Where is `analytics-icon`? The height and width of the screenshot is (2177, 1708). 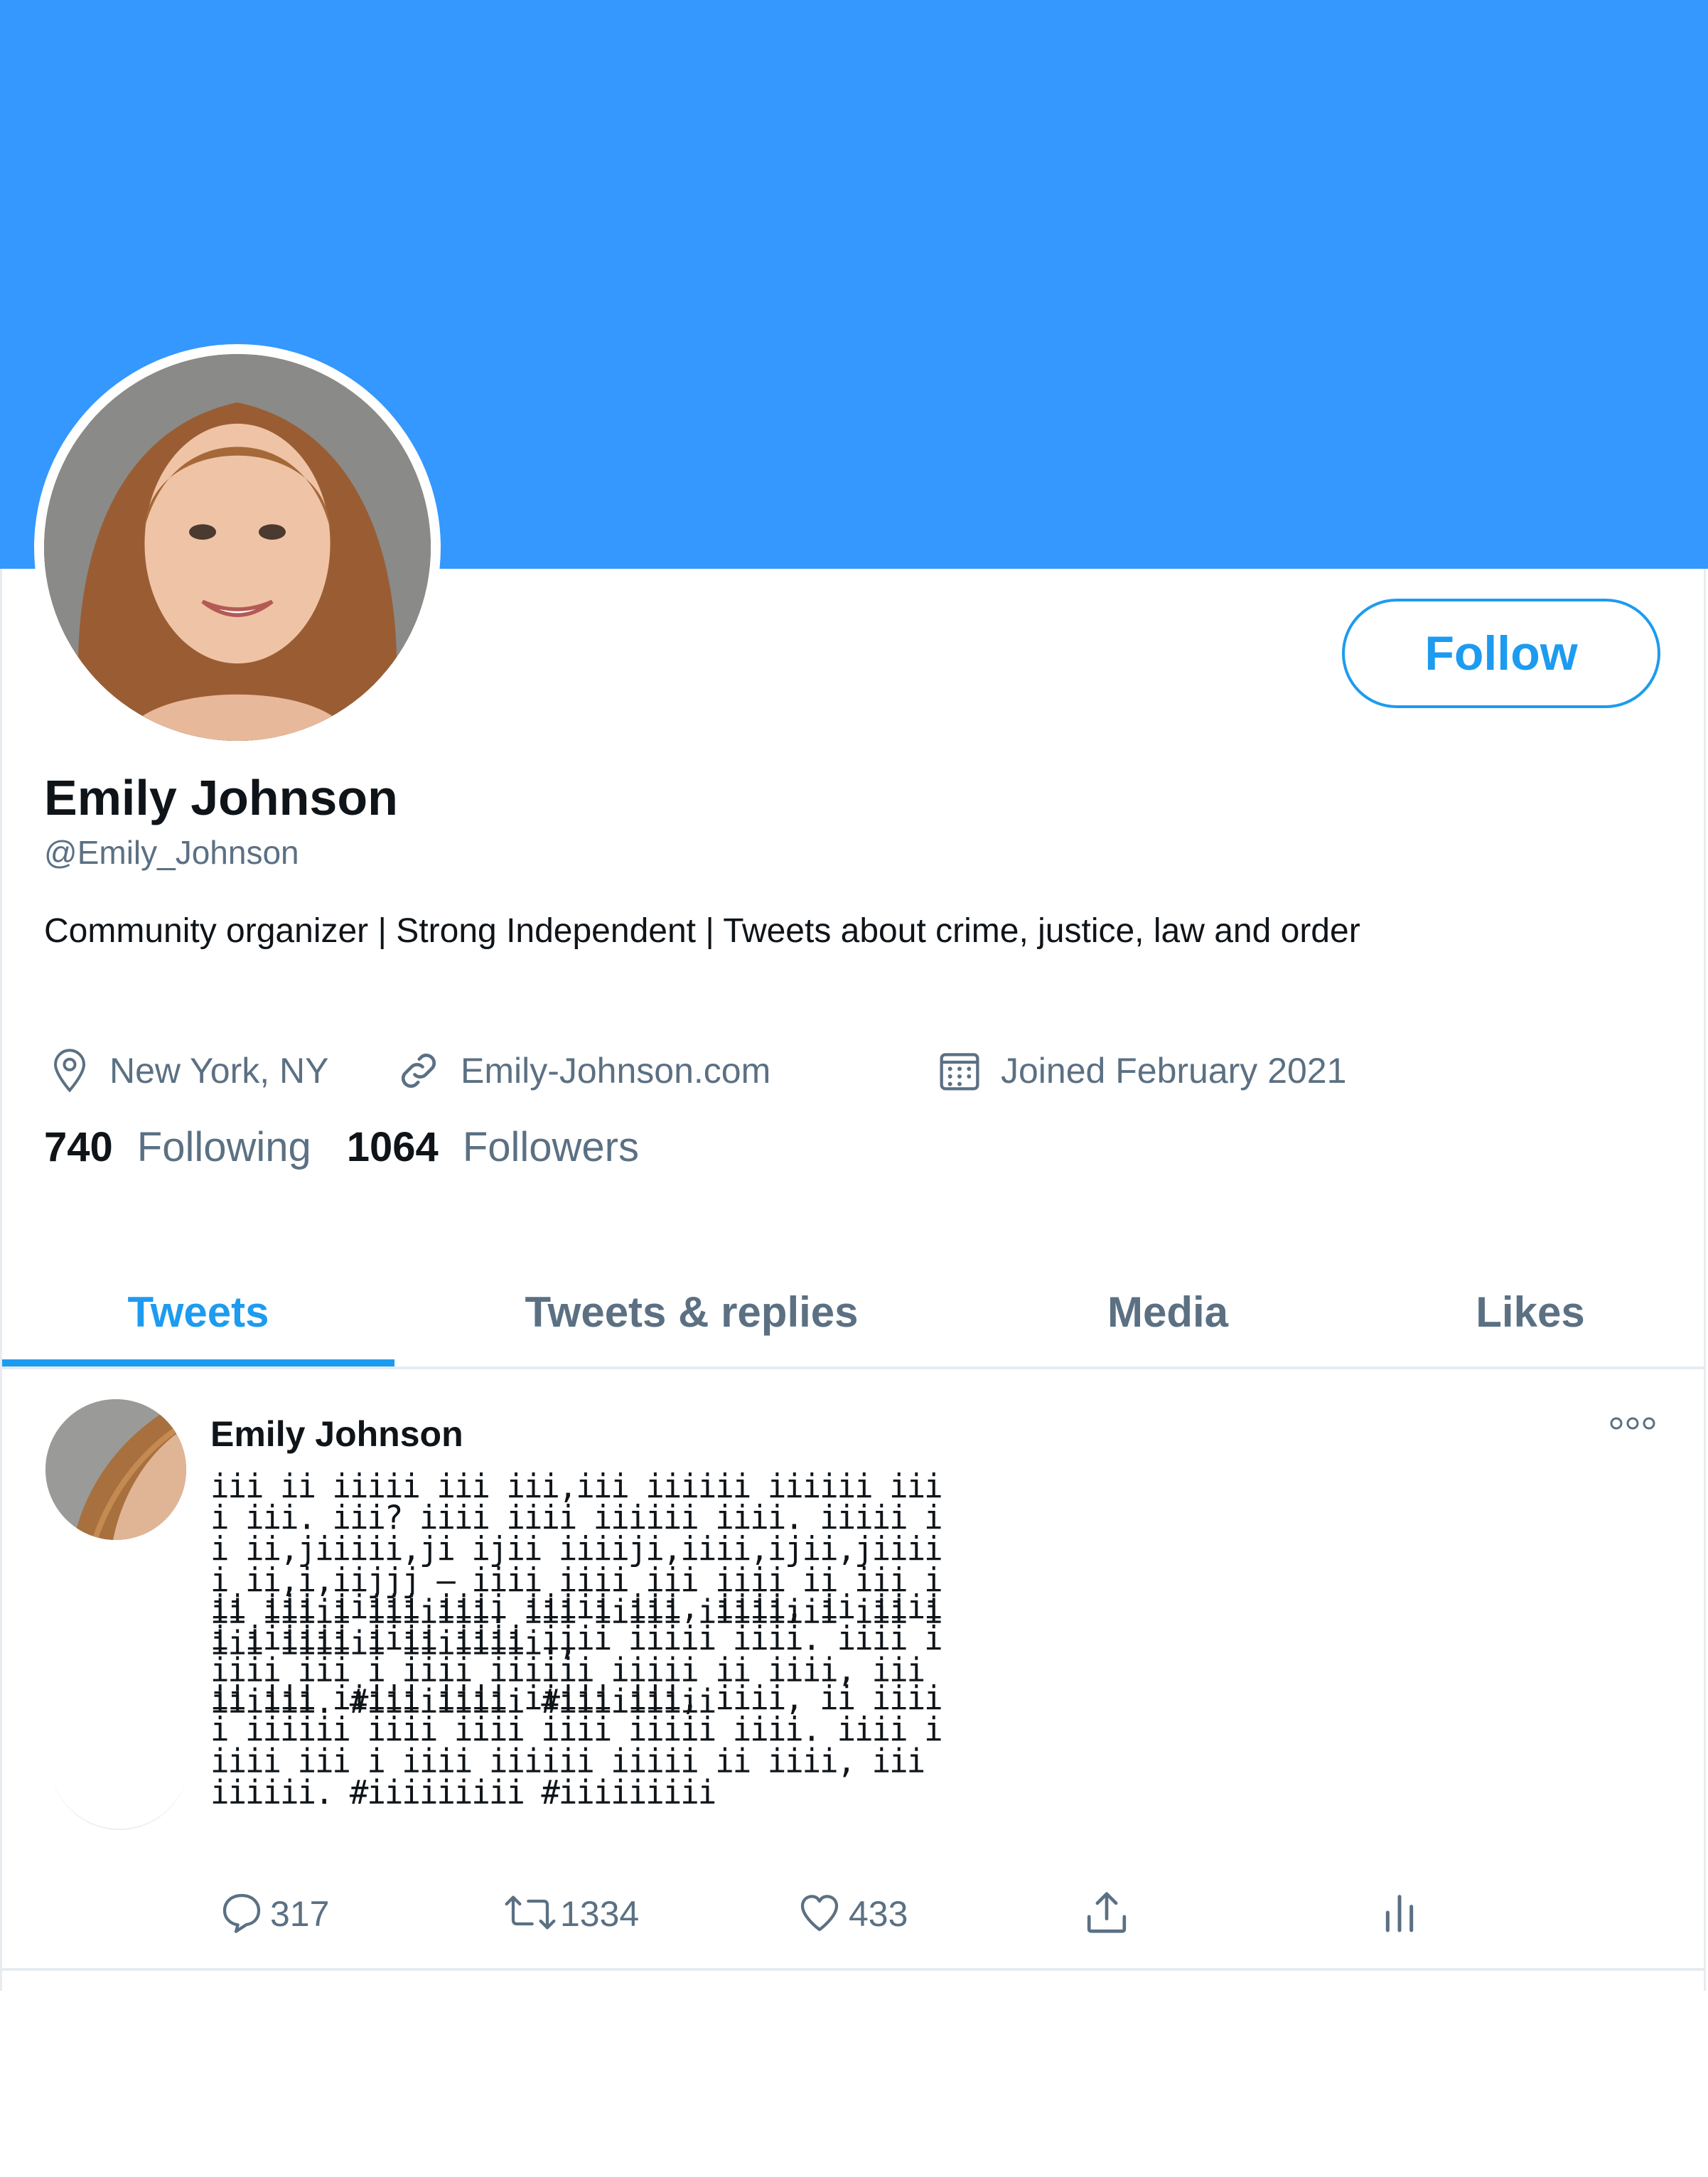
analytics-icon is located at coordinates (1399, 1915).